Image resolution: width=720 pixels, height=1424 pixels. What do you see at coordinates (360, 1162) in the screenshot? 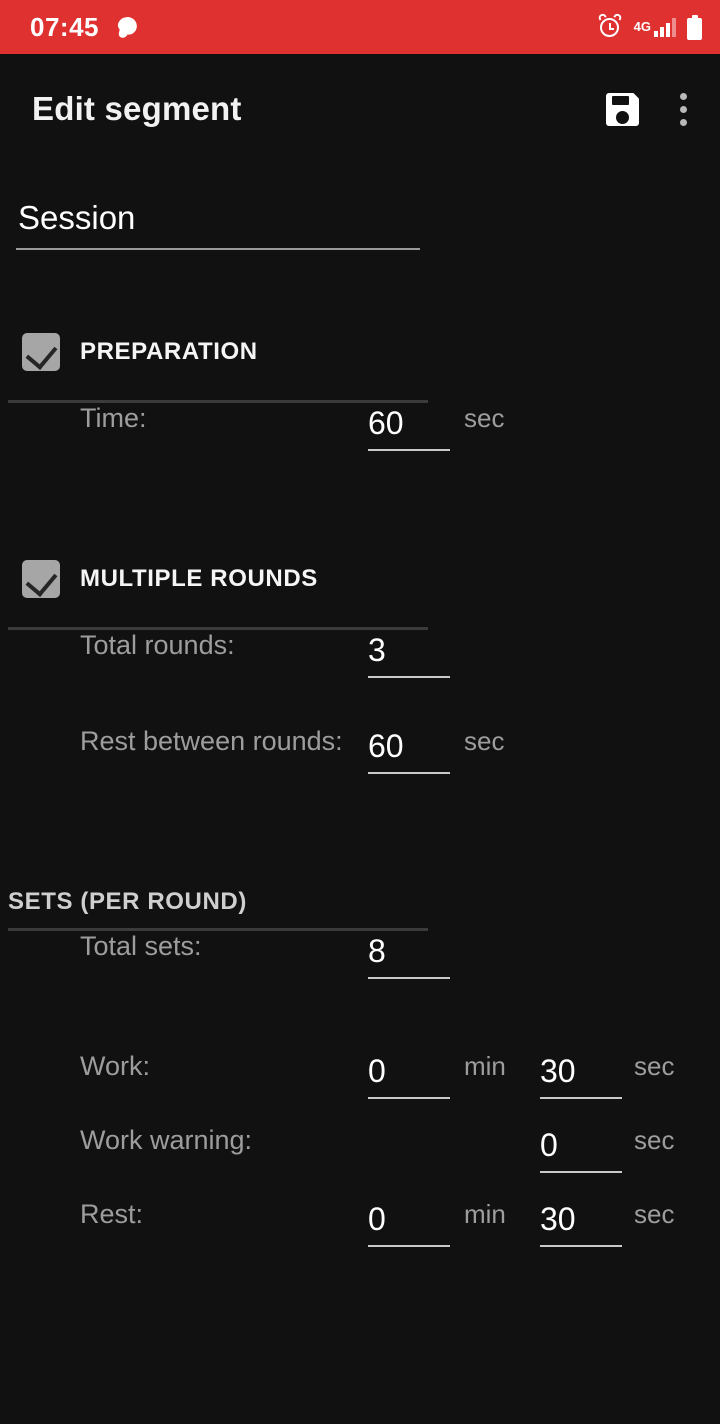
I see `row-work-warning: Work warning: 0 sec` at bounding box center [360, 1162].